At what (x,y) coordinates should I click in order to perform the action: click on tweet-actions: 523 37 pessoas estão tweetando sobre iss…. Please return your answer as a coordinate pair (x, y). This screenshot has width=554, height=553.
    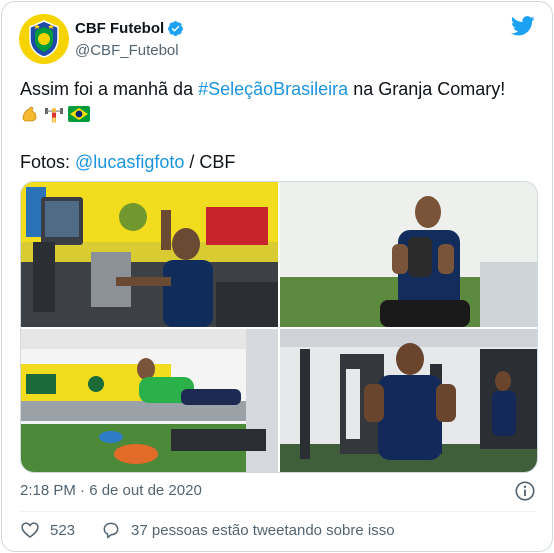
    Looking at the image, I should click on (207, 530).